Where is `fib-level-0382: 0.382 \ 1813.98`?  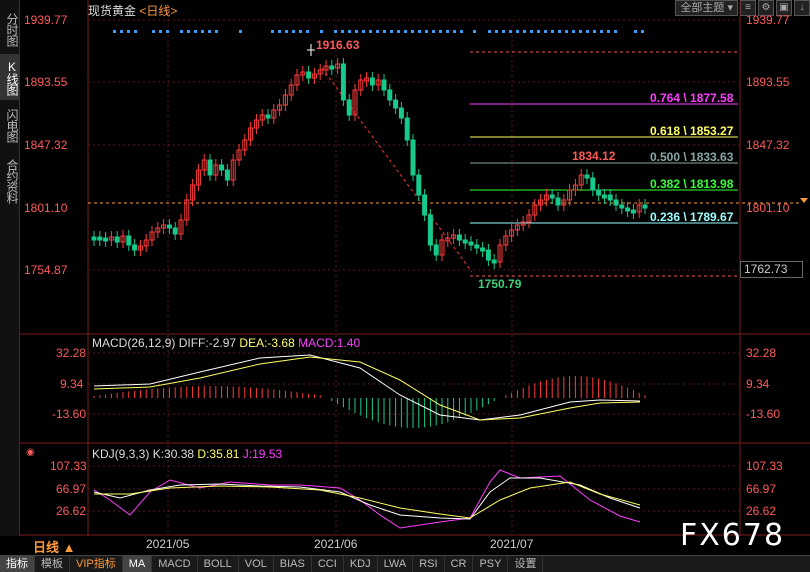 fib-level-0382: 0.382 \ 1813.98 is located at coordinates (692, 184).